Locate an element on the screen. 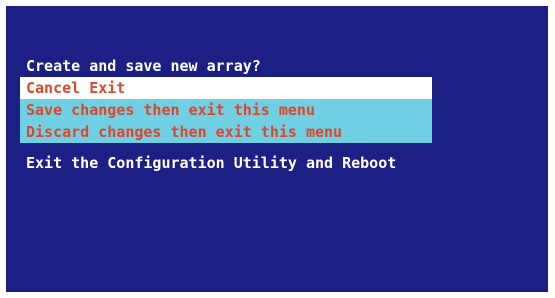 Image resolution: width=555 pixels, height=298 pixels. dialog-prompt: Create and save new array? is located at coordinates (143, 66).